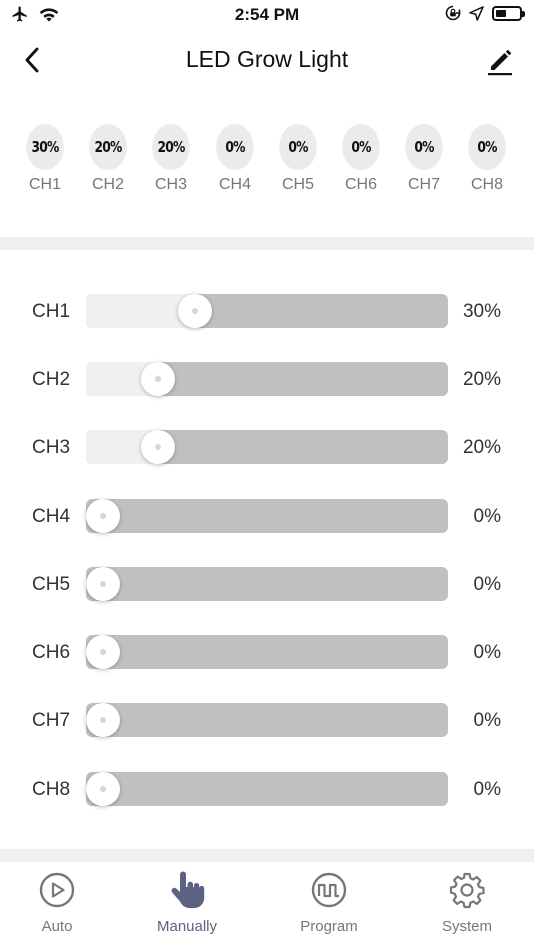  What do you see at coordinates (45, 147) in the screenshot?
I see `summary-value: 30%` at bounding box center [45, 147].